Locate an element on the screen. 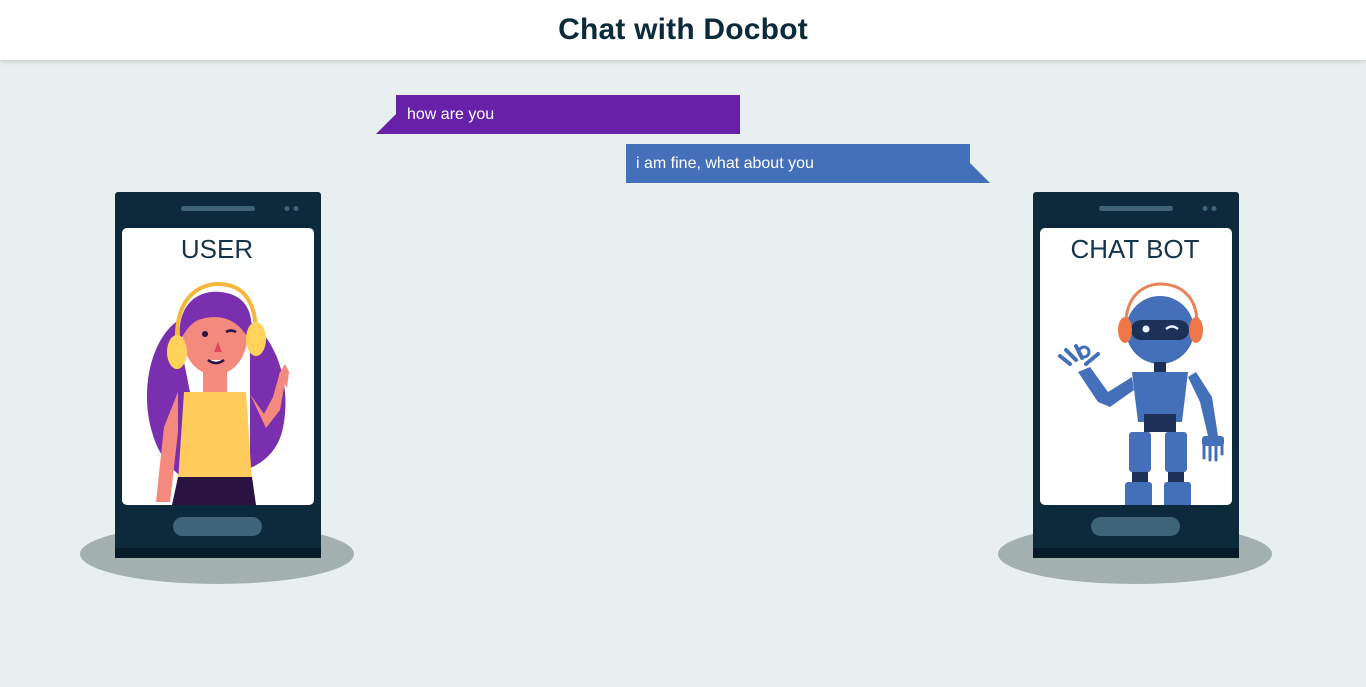 Image resolution: width=1366 pixels, height=687 pixels. user-panel-label: USER is located at coordinates (217, 249).